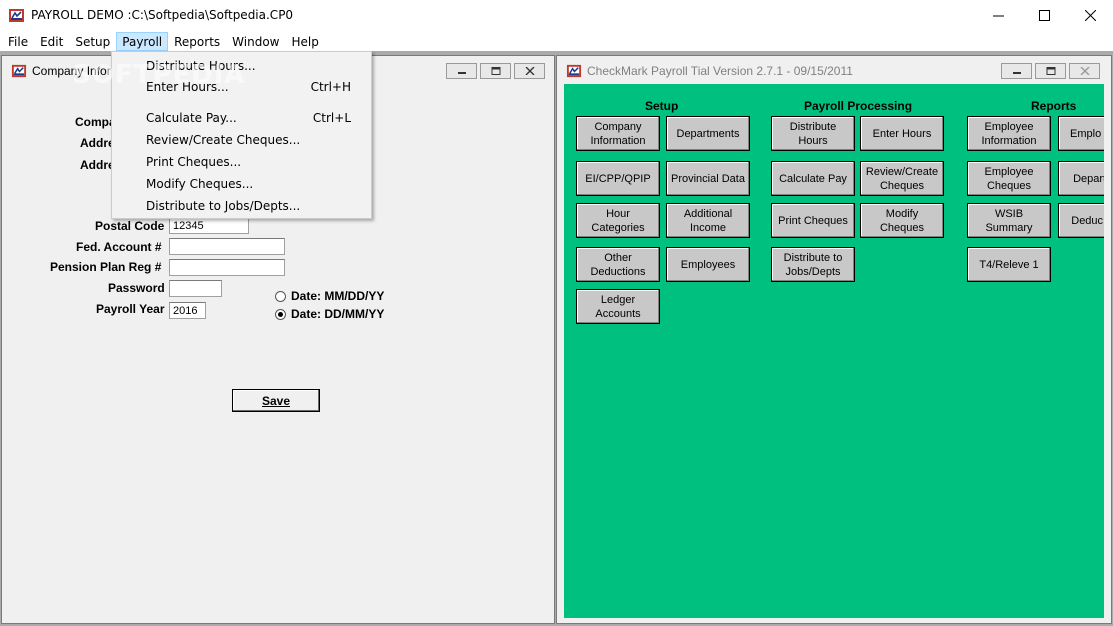 The width and height of the screenshot is (1113, 626). I want to click on company-window-minimize-button, so click(461, 71).